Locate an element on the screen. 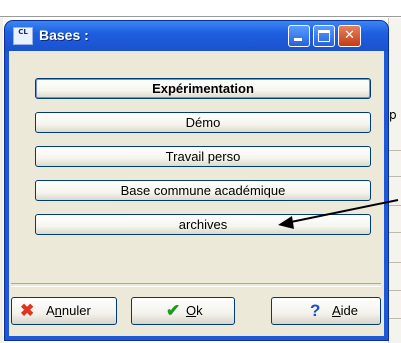  app-icon: CL is located at coordinates (23, 36).